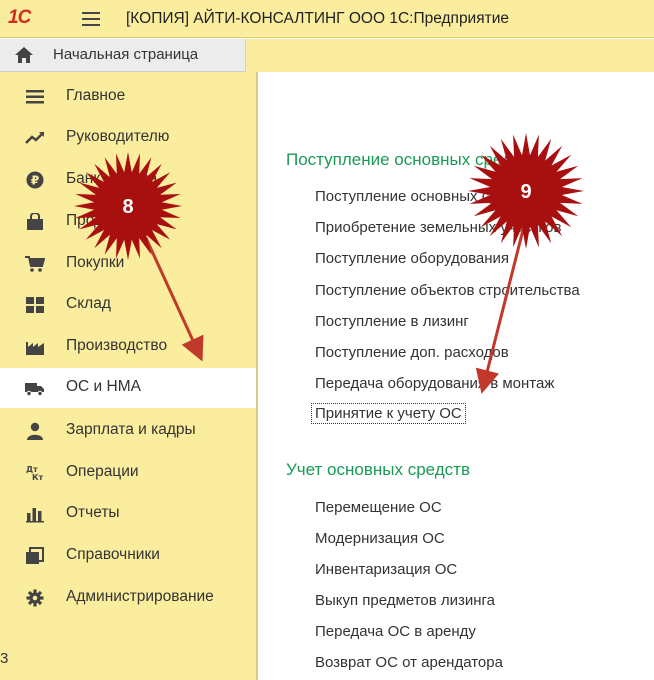  I want to click on link-os-modernization: Модернизация ОС, so click(380, 538).